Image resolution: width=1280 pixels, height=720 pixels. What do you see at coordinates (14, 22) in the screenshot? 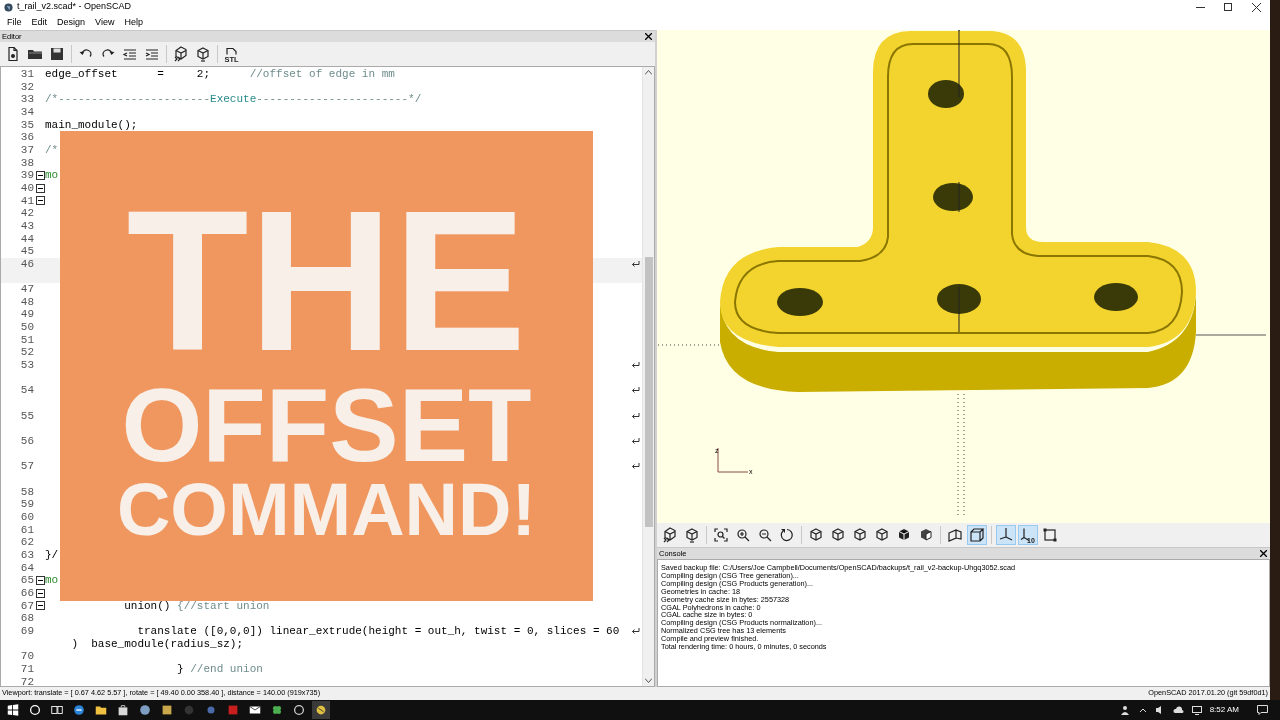
I see `menu-item: File` at bounding box center [14, 22].